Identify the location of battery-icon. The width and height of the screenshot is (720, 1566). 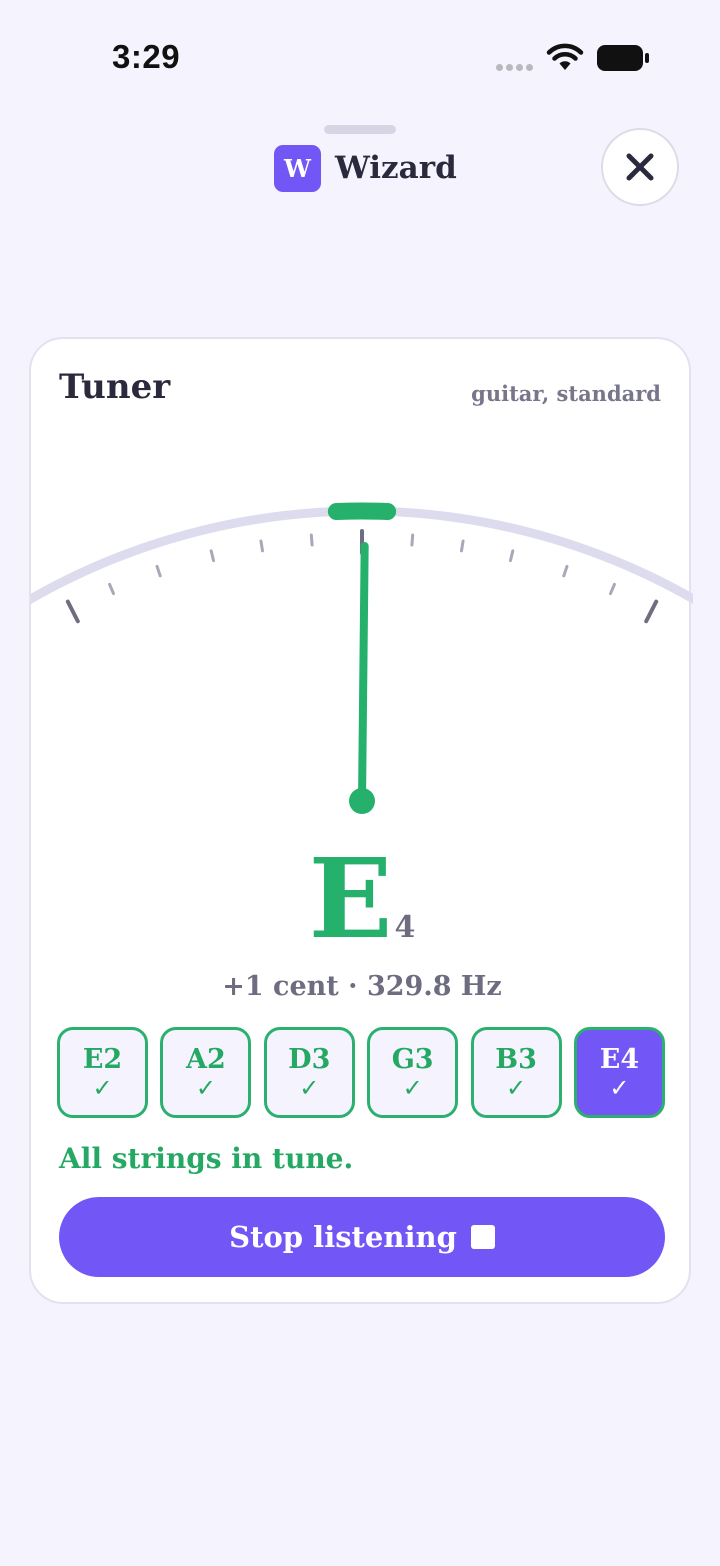
(623, 58).